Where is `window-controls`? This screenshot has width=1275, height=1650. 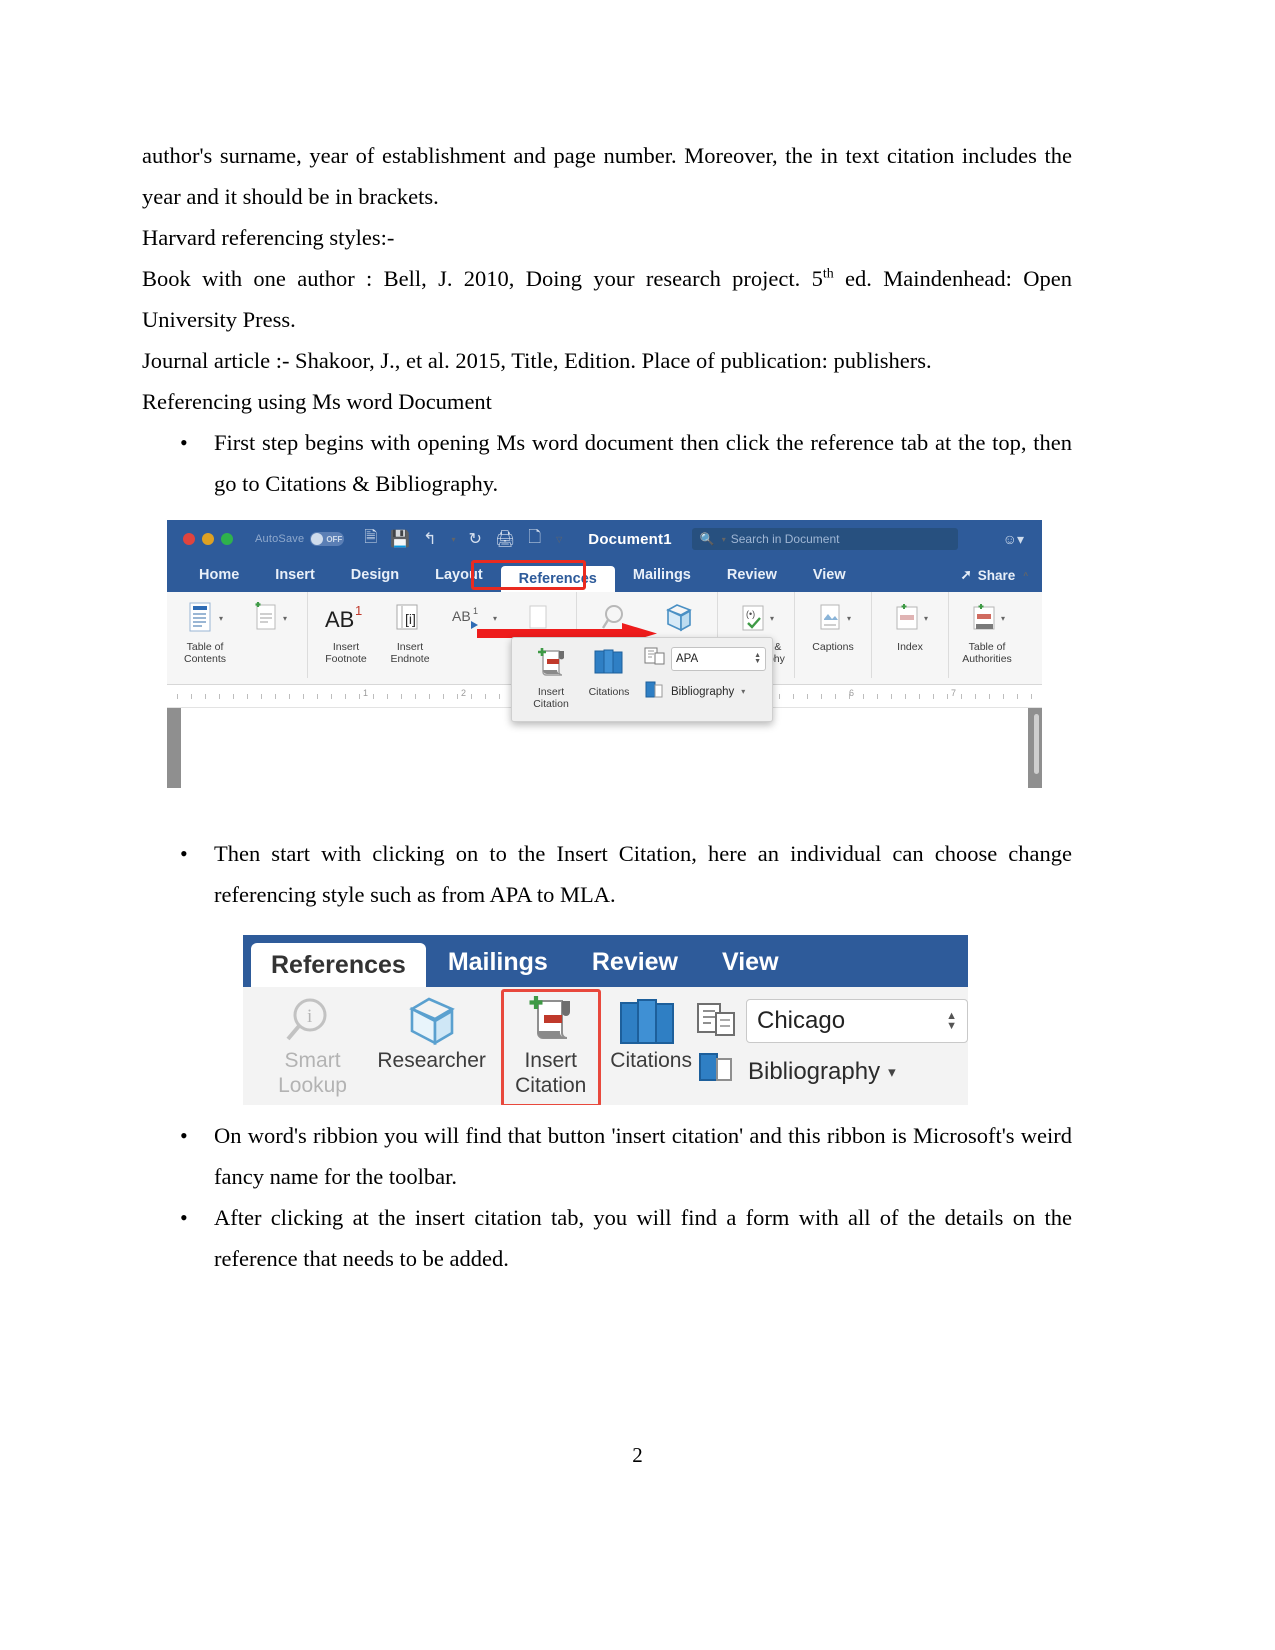
window-controls is located at coordinates (208, 539).